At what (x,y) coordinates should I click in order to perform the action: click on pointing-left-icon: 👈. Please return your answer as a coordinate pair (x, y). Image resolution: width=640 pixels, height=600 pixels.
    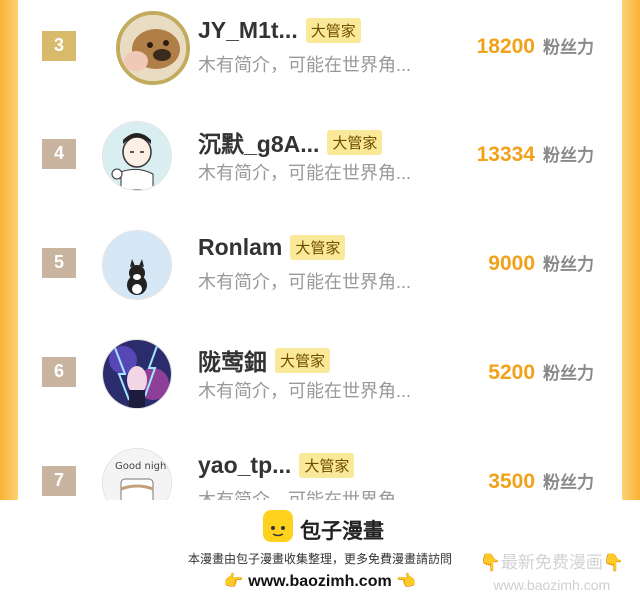
    Looking at the image, I should click on (406, 581).